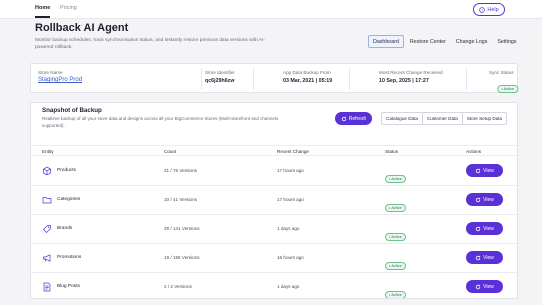 Image resolution: width=542 pixels, height=305 pixels. Describe the element at coordinates (180, 170) in the screenshot. I see `version-count: 21 / 75 Versions` at that location.